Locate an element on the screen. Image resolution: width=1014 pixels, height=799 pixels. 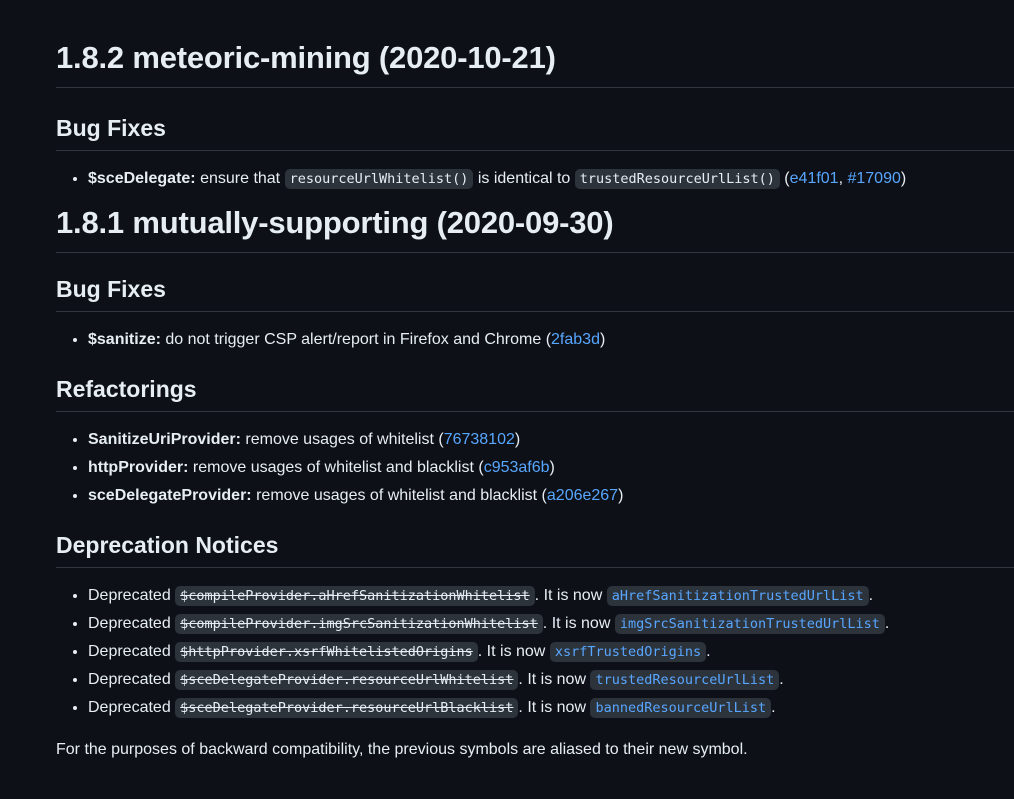
new-symbol-link: bannedResourceUrlList is located at coordinates (681, 708).